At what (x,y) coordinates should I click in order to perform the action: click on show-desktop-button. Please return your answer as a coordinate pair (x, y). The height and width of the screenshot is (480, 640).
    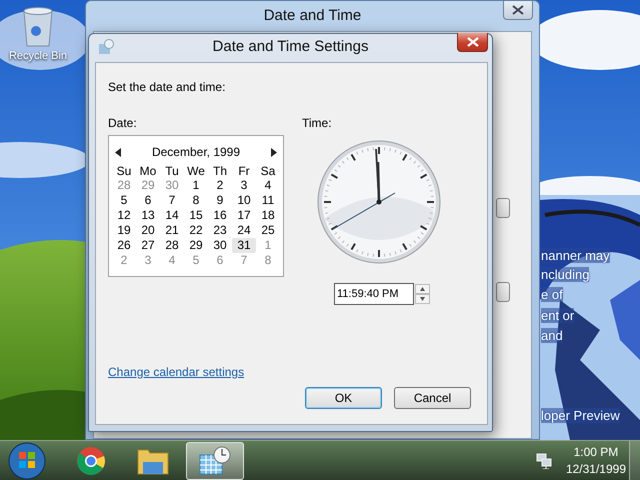
    Looking at the image, I should click on (634, 460).